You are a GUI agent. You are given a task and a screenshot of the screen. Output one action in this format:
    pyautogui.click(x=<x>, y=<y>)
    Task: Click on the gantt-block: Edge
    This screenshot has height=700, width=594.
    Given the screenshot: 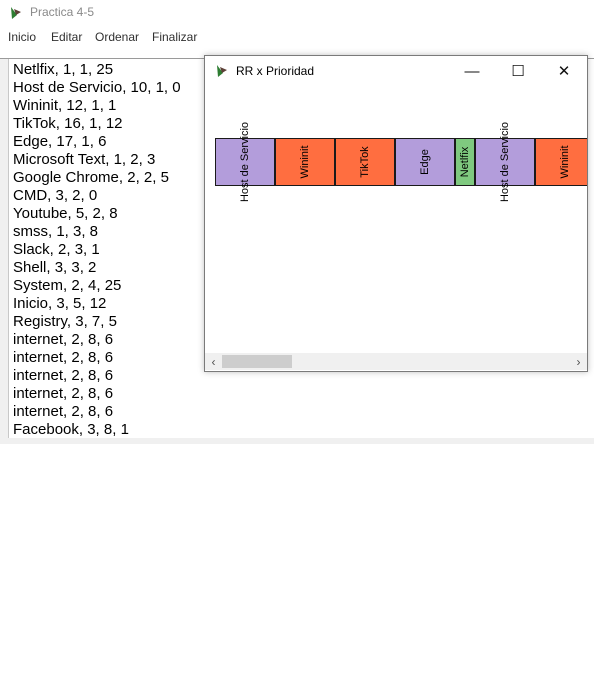 What is the action you would take?
    pyautogui.click(x=425, y=162)
    